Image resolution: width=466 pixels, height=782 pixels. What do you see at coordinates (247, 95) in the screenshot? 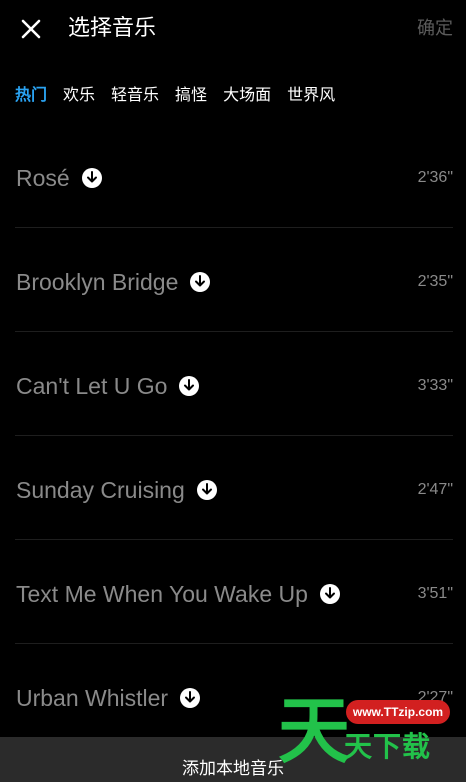
I see `tab-epic: 大场面` at bounding box center [247, 95].